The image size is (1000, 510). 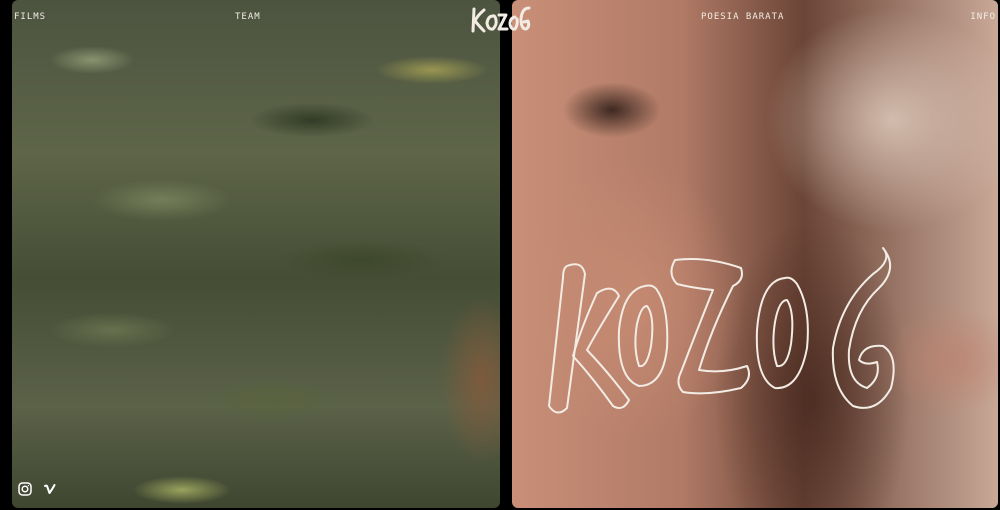 I want to click on vimeo-icon, so click(x=50, y=489).